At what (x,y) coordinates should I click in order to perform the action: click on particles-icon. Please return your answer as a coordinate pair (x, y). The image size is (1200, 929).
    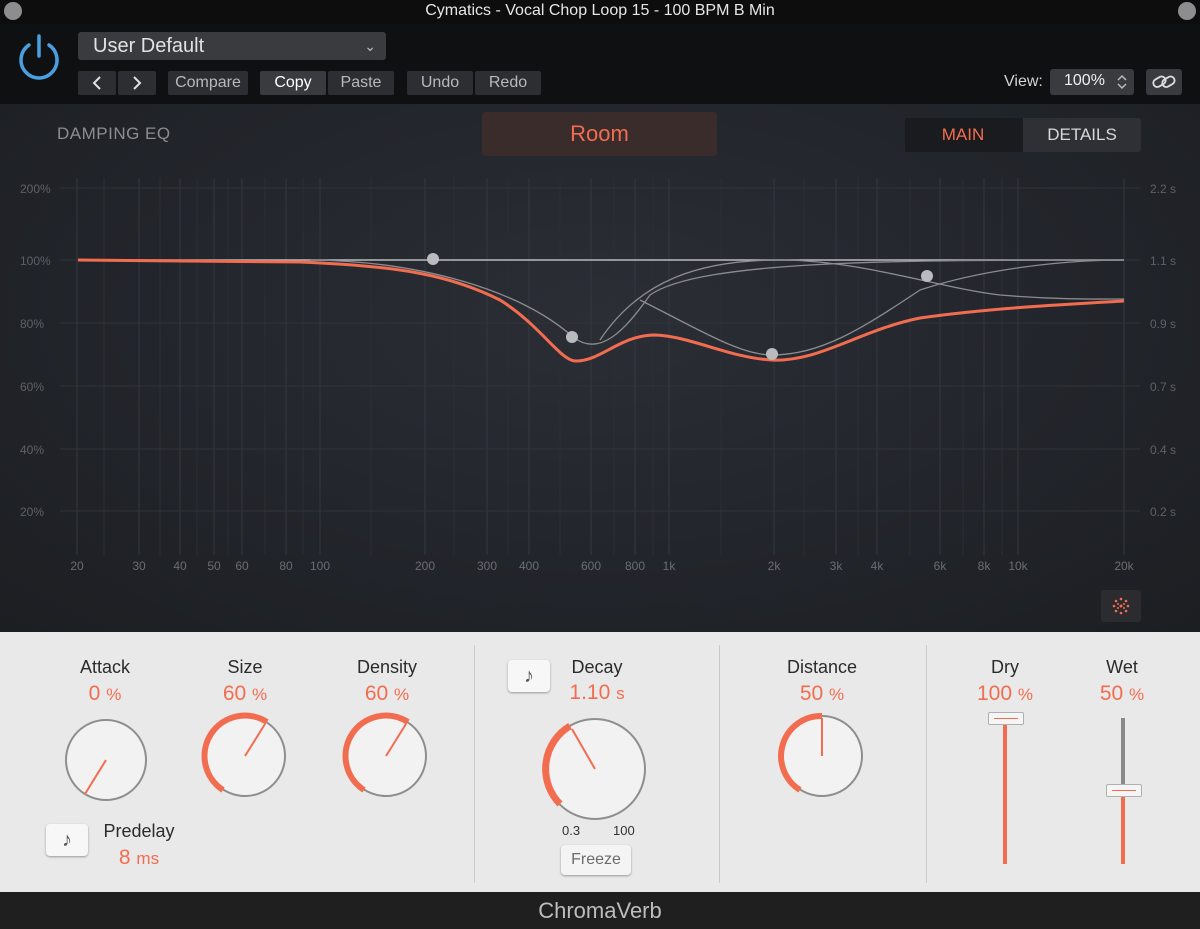
    Looking at the image, I should click on (1121, 606).